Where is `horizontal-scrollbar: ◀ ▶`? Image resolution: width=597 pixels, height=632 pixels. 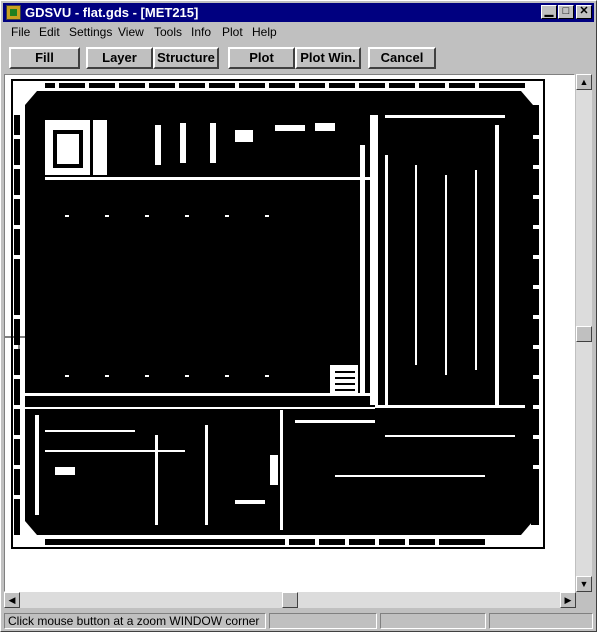
horizontal-scrollbar: ◀ ▶ is located at coordinates (290, 600).